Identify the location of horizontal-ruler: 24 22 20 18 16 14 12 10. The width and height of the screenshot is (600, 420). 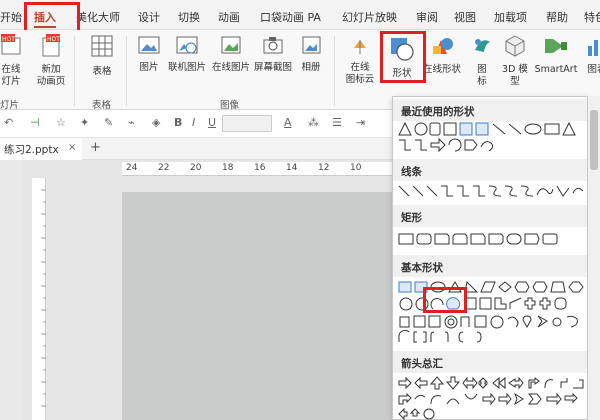
(257, 169).